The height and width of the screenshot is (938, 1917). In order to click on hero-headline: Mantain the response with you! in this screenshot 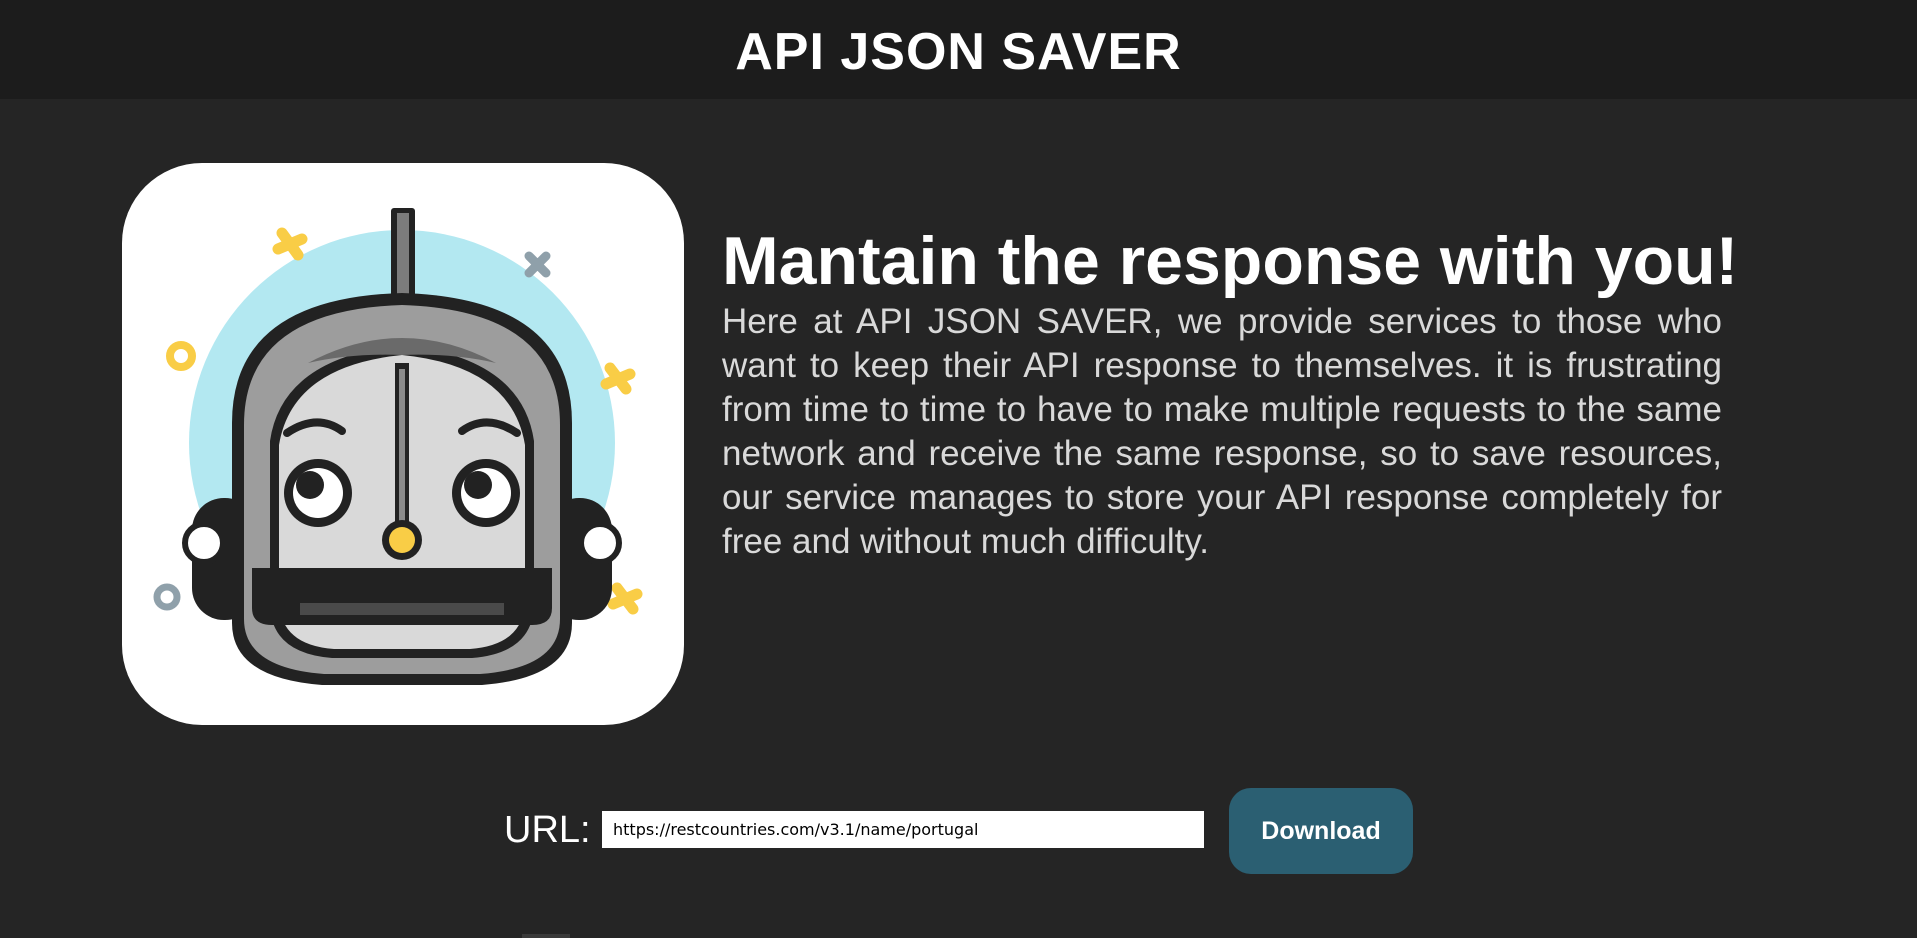, I will do `click(1230, 261)`.